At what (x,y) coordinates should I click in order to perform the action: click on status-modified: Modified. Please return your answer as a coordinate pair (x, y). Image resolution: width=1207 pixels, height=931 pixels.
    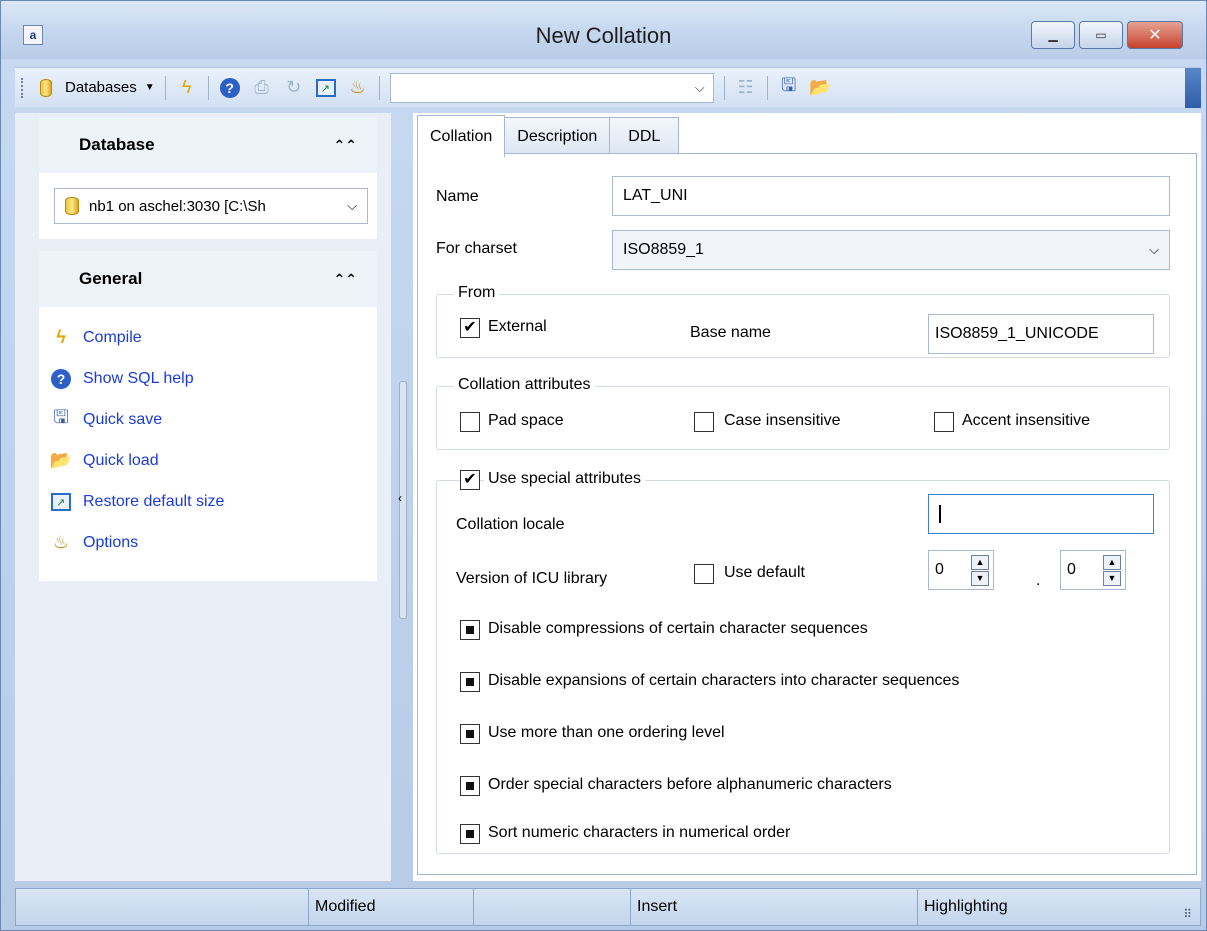
    Looking at the image, I should click on (391, 907).